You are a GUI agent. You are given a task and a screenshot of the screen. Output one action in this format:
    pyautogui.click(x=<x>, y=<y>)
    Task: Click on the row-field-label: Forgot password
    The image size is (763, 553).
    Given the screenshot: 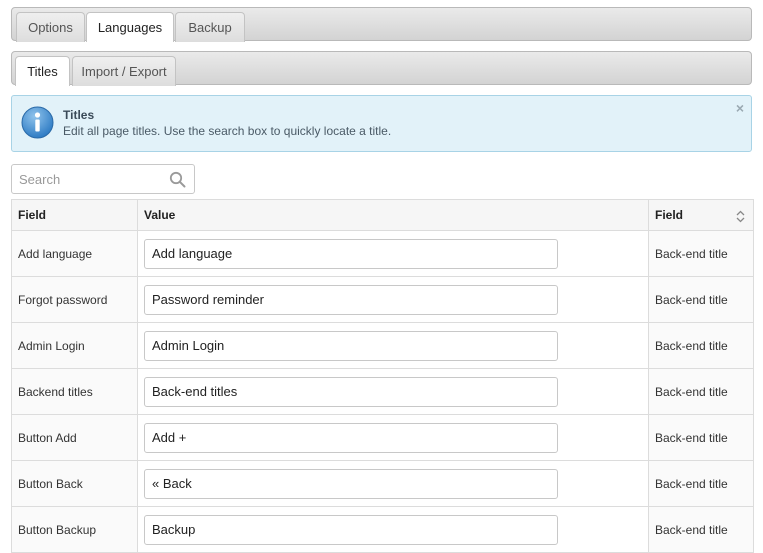 What is the action you would take?
    pyautogui.click(x=74, y=299)
    